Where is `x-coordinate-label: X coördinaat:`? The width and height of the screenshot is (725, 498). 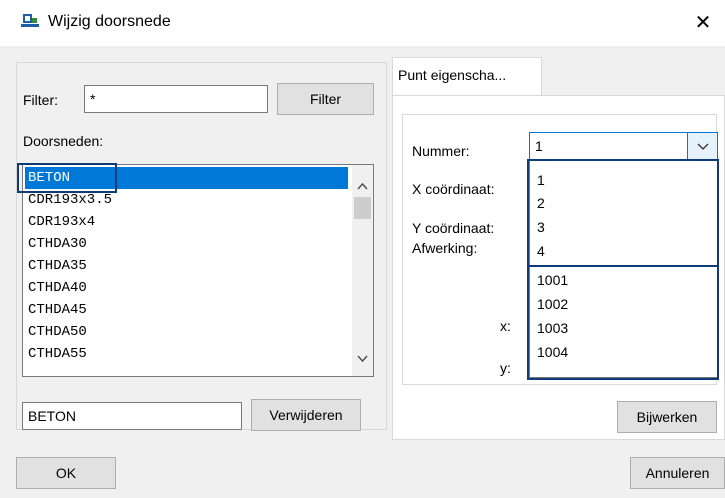
x-coordinate-label: X coördinaat: is located at coordinates (453, 189).